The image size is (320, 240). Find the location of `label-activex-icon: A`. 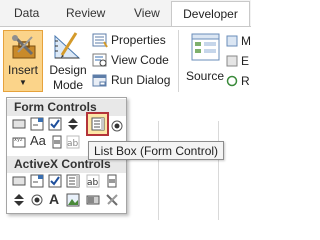

label-activex-icon: A is located at coordinates (54, 199).